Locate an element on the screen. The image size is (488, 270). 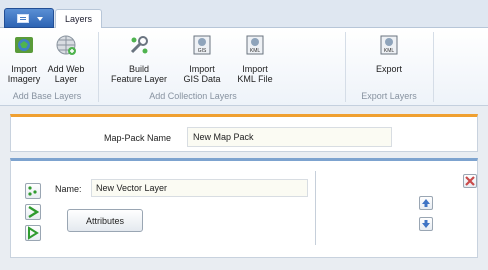
map-pack-panel: Map-Pack Name is located at coordinates (244, 133).